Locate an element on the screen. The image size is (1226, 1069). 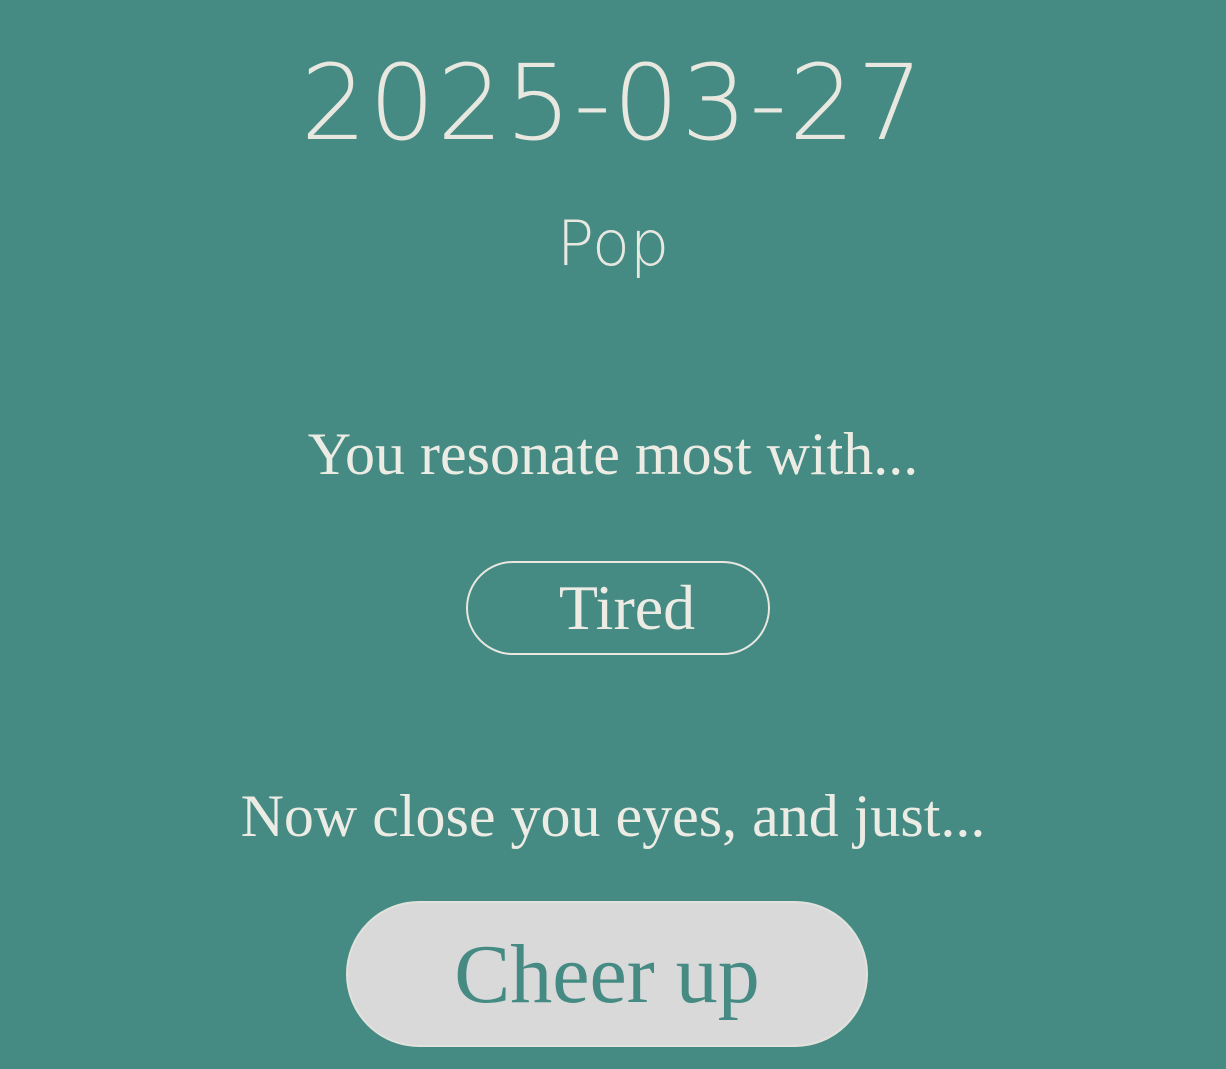
mood-badge: Tired is located at coordinates (618, 608).